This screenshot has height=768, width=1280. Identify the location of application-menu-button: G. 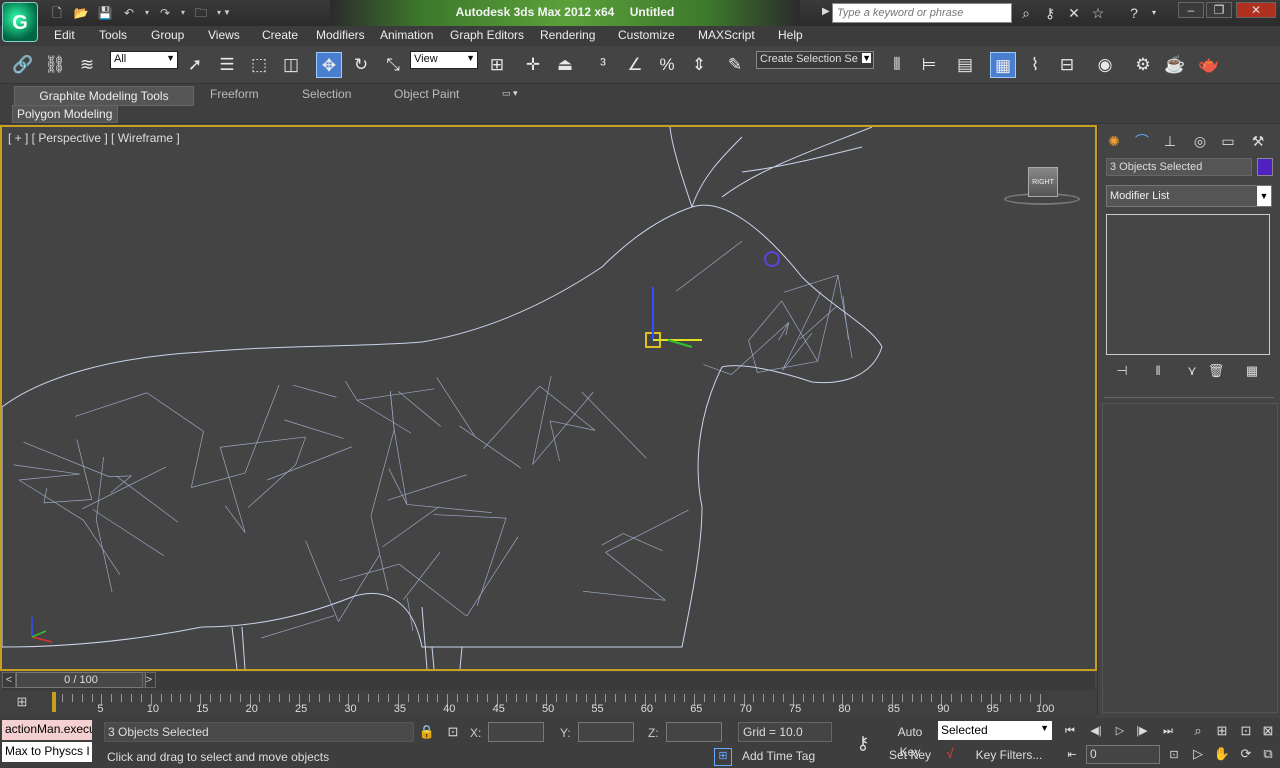
(20, 22).